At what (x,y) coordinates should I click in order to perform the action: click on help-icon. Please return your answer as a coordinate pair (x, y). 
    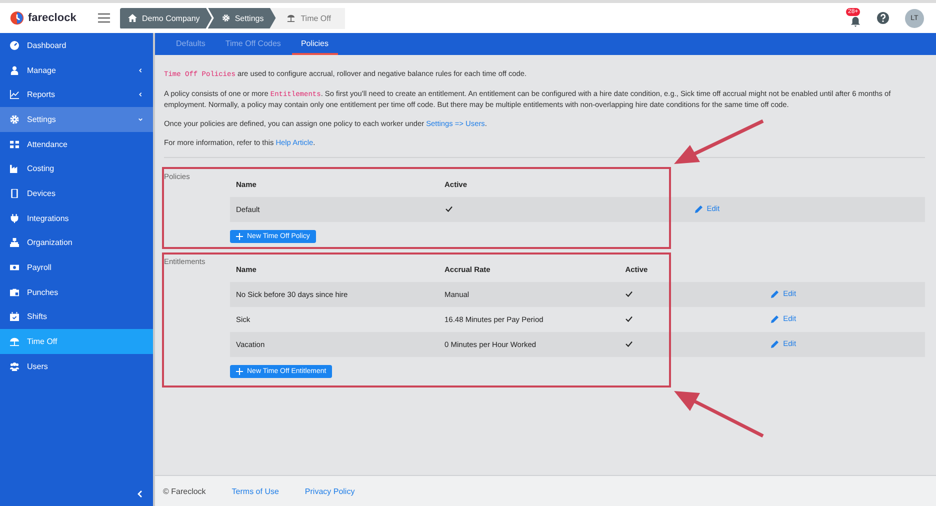
    Looking at the image, I should click on (883, 18).